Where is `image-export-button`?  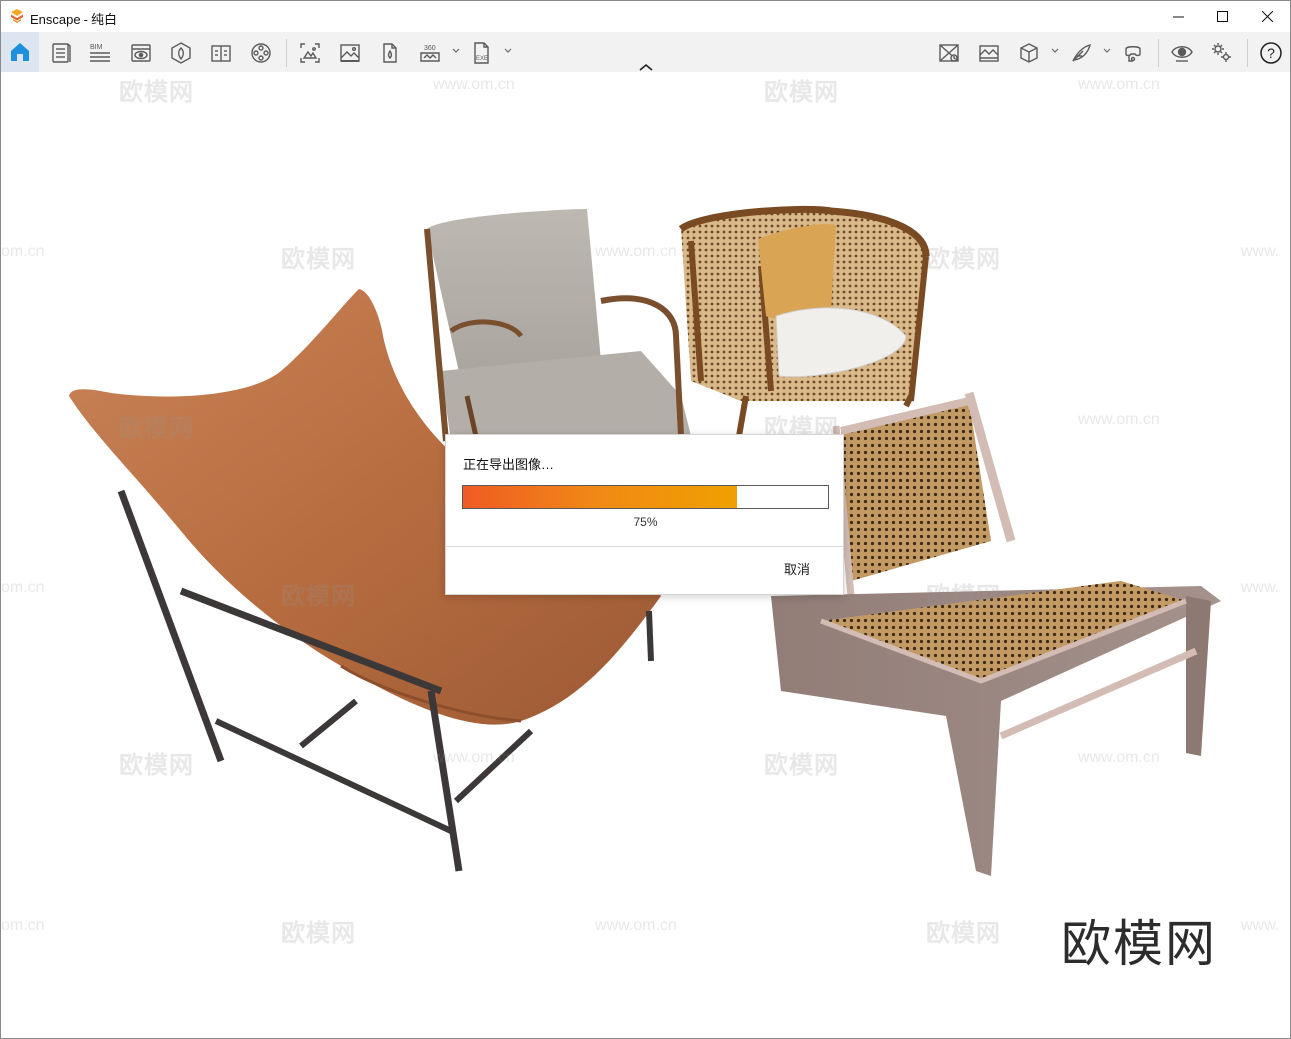
image-export-button is located at coordinates (350, 53).